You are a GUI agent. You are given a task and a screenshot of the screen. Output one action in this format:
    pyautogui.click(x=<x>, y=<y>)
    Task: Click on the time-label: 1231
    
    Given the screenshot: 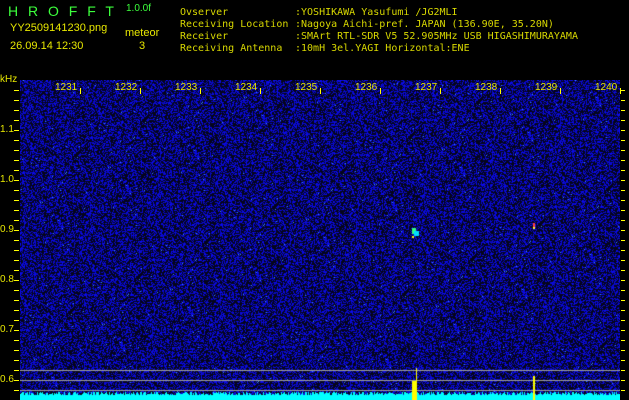 What is the action you would take?
    pyautogui.click(x=66, y=87)
    